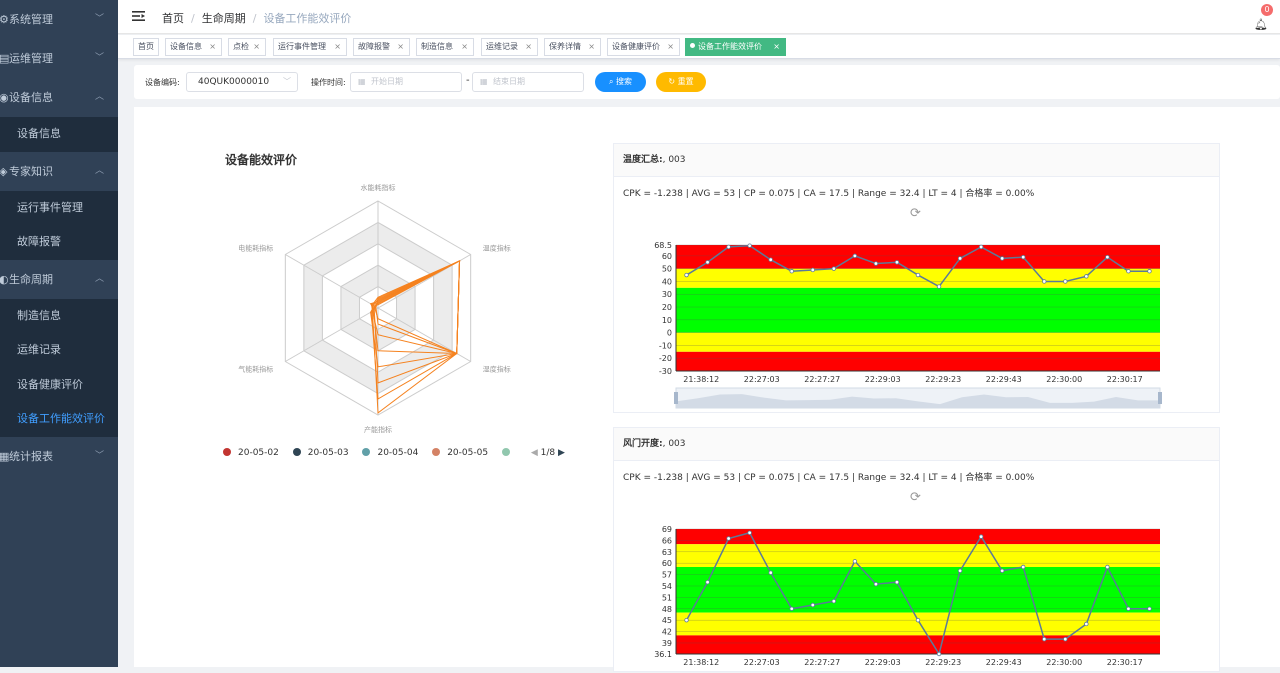 This screenshot has height=673, width=1280. I want to click on legend-item-1: 20-05-02, so click(251, 453).